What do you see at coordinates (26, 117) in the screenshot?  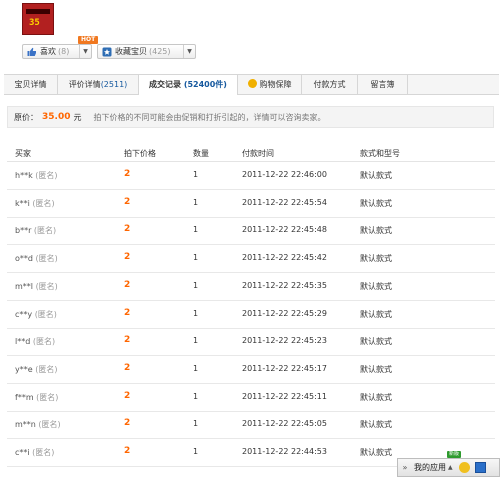 I see `original-price-label: 原价：` at bounding box center [26, 117].